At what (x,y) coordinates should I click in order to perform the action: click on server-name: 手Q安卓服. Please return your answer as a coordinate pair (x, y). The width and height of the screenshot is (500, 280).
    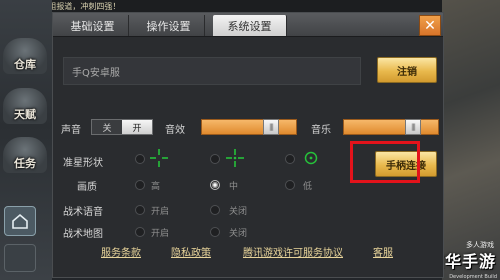
    Looking at the image, I should click on (96, 73).